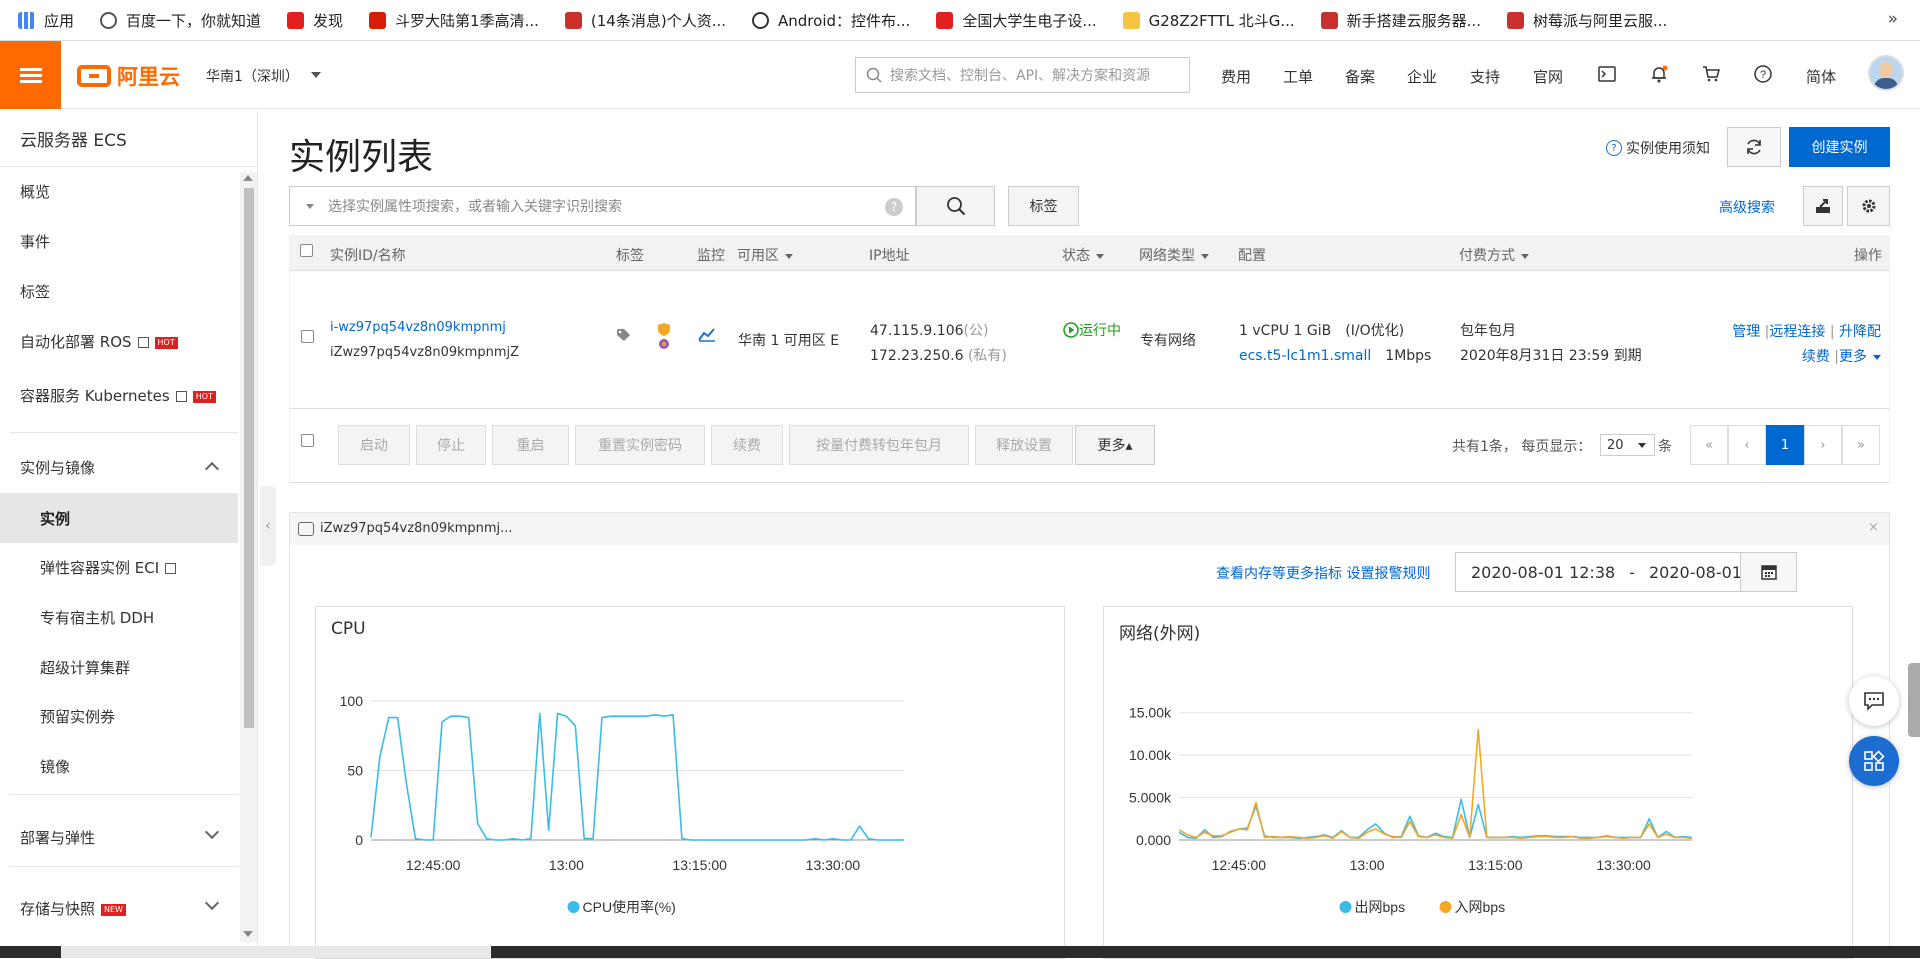 Image resolution: width=1920 pixels, height=959 pixels. What do you see at coordinates (30, 75) in the screenshot?
I see `hamburger-menu-button` at bounding box center [30, 75].